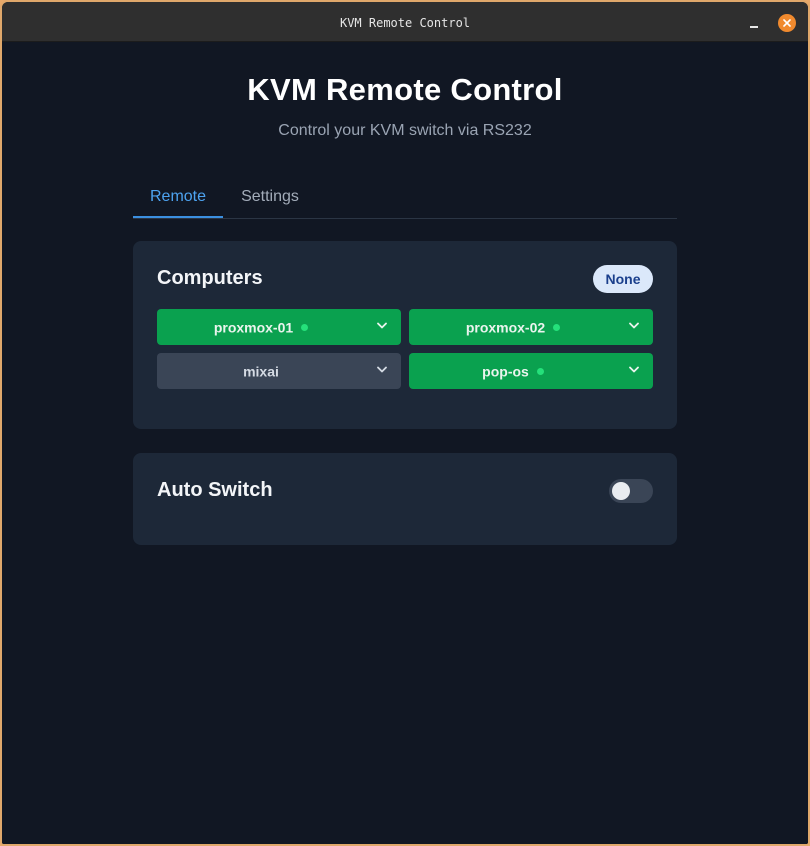  Describe the element at coordinates (755, 23) in the screenshot. I see `minimize-icon` at that location.